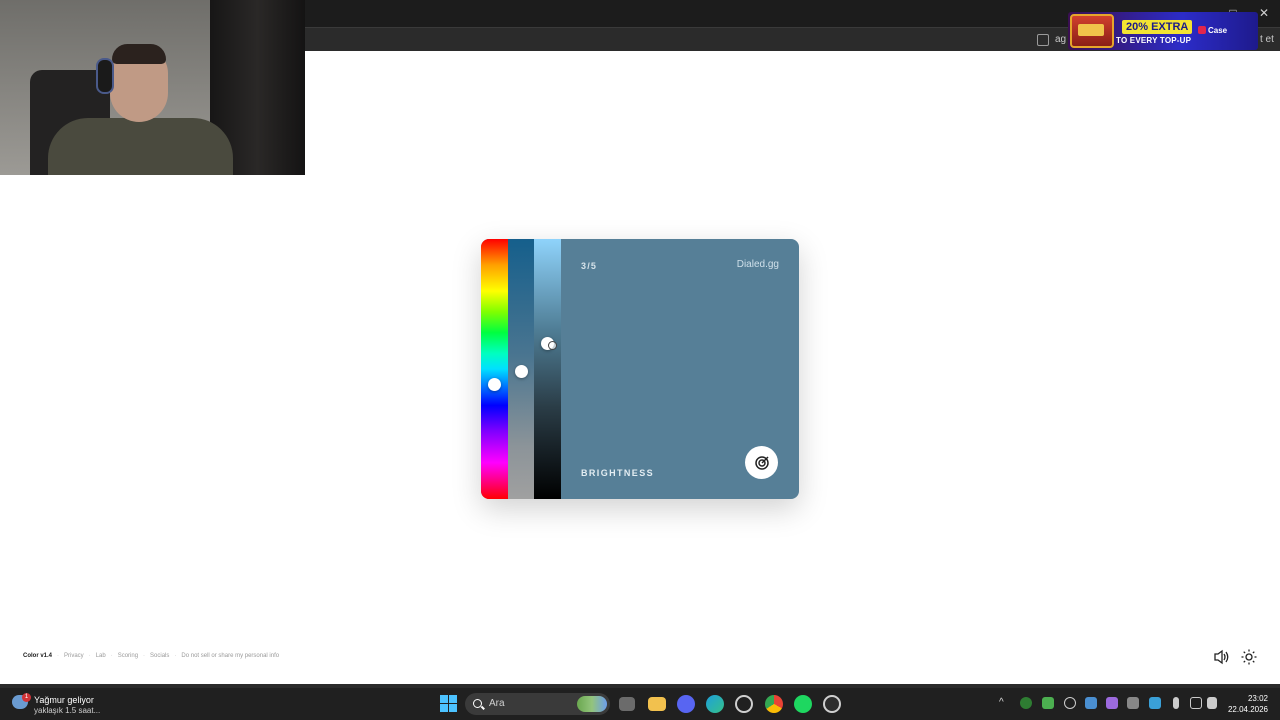 The width and height of the screenshot is (1280, 720). I want to click on promo-brand: Case, so click(1218, 30).